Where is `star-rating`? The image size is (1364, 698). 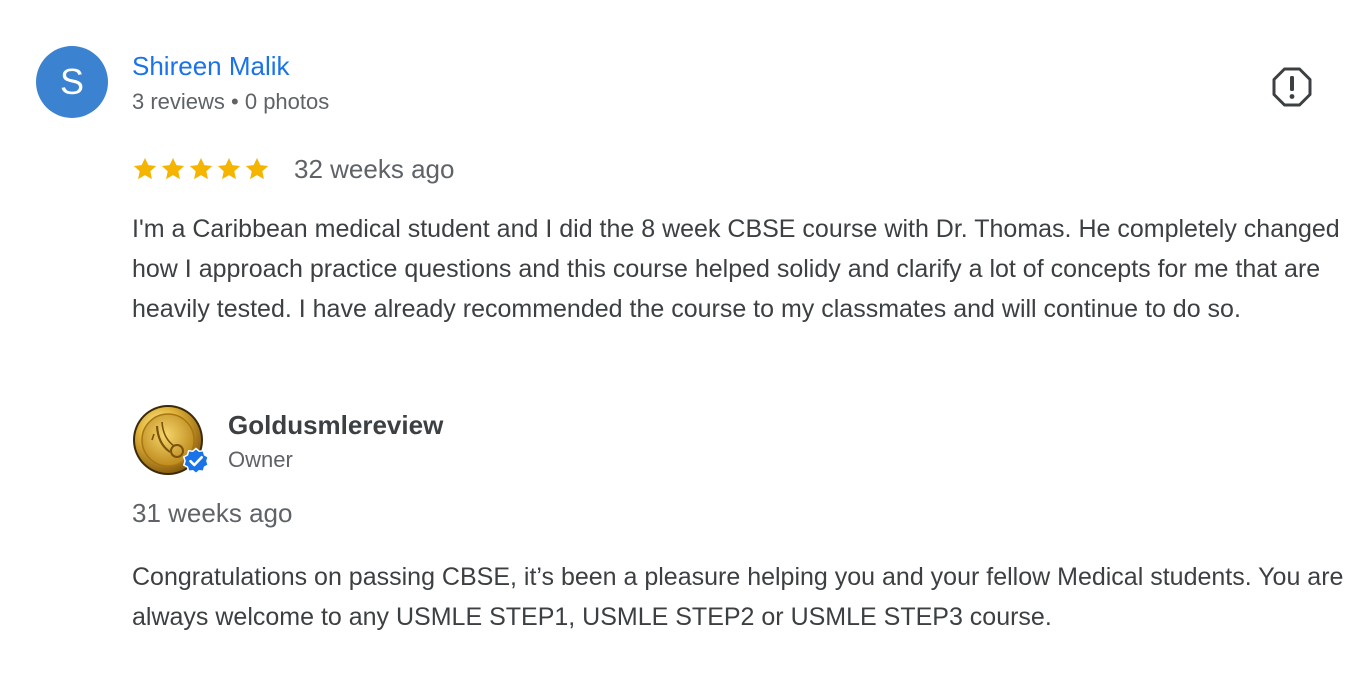
star-rating is located at coordinates (201, 169).